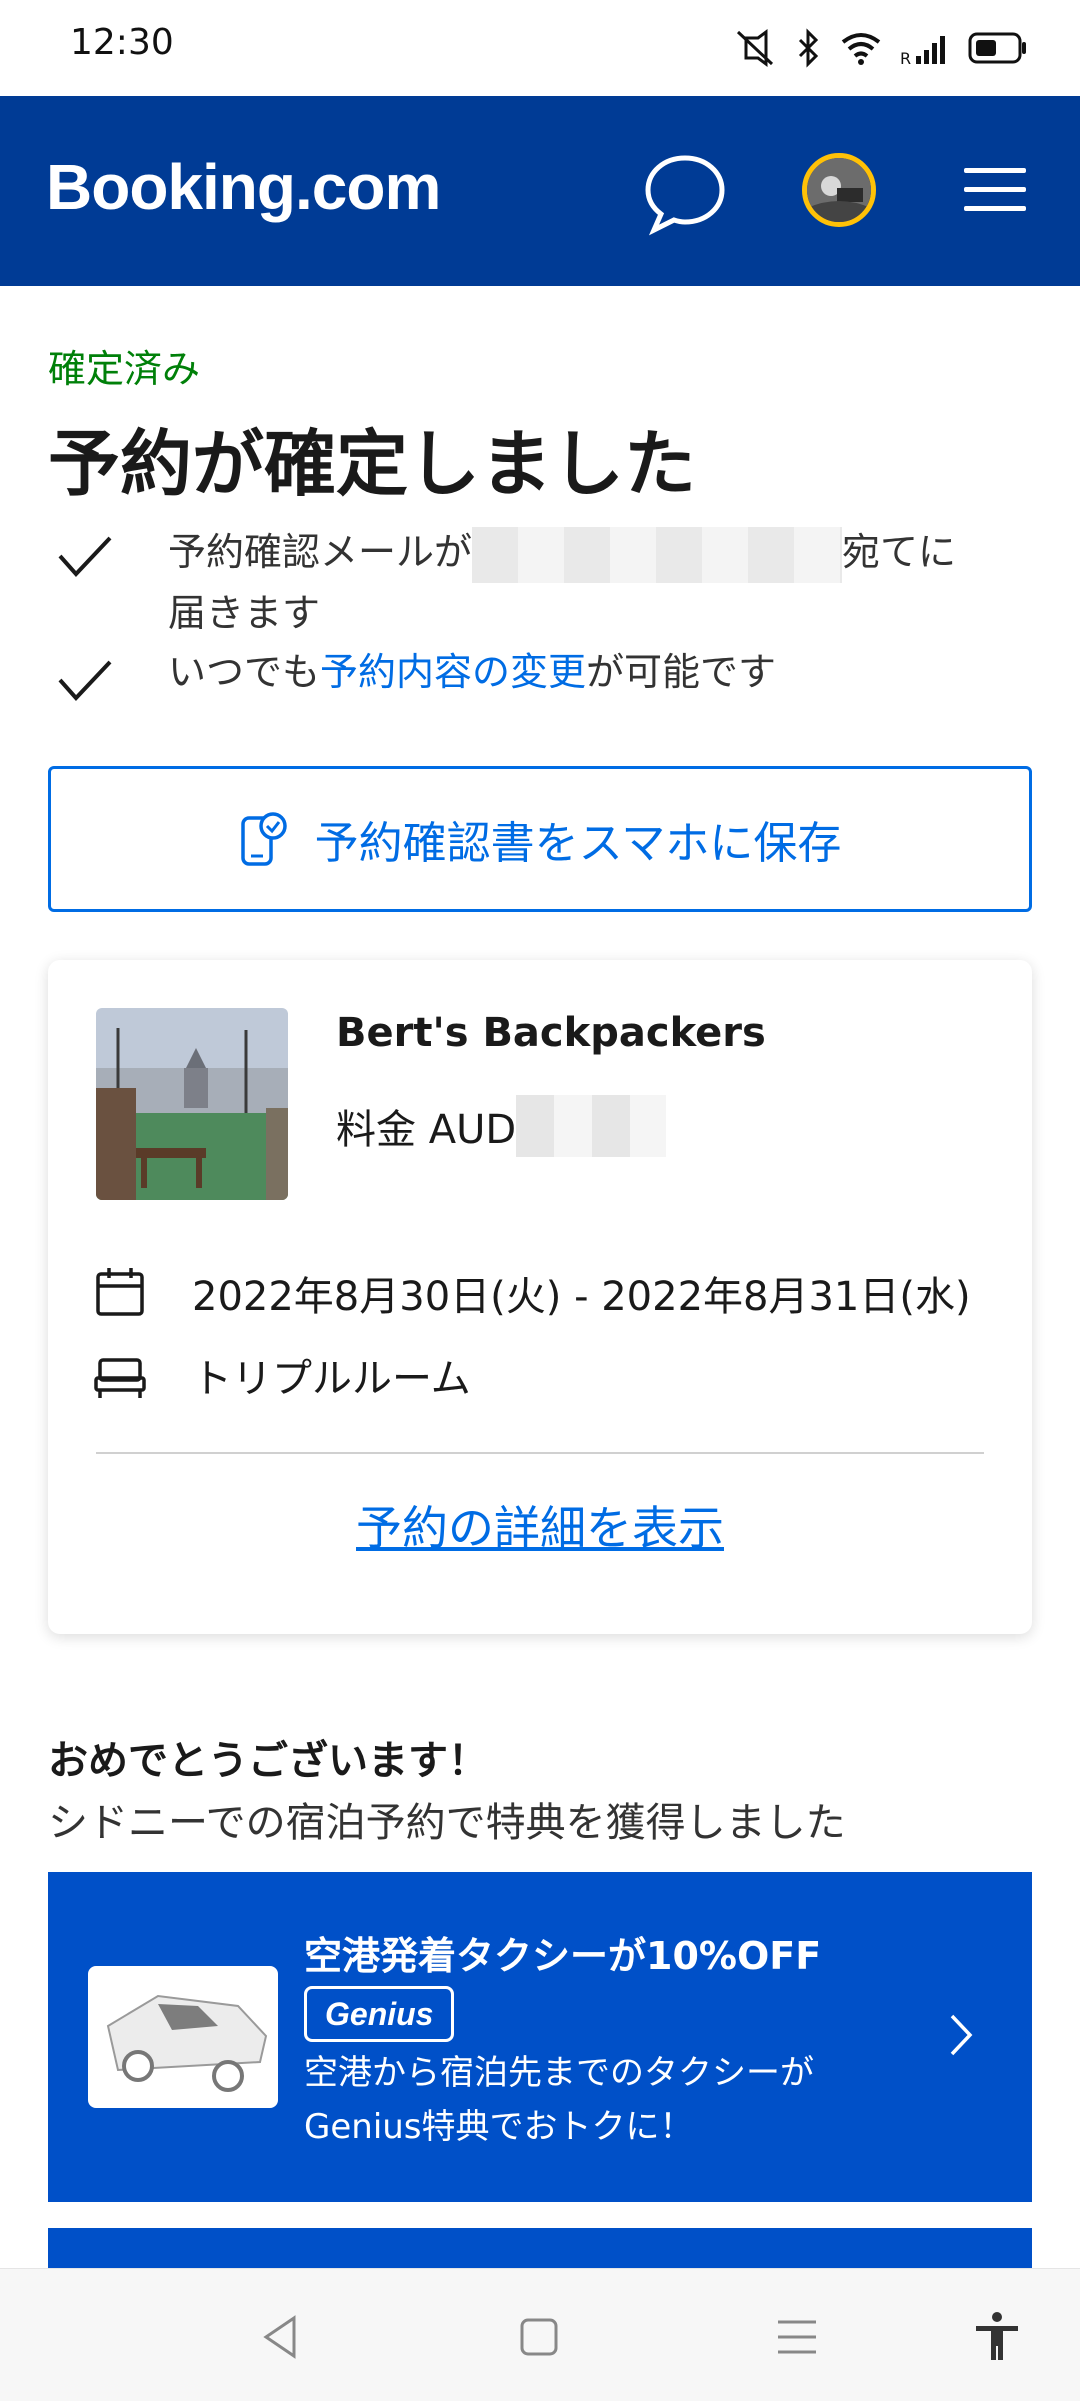 The width and height of the screenshot is (1080, 2401). What do you see at coordinates (499, 2127) in the screenshot?
I see `promo-desc-line2: Genius特典でおトクに！` at bounding box center [499, 2127].